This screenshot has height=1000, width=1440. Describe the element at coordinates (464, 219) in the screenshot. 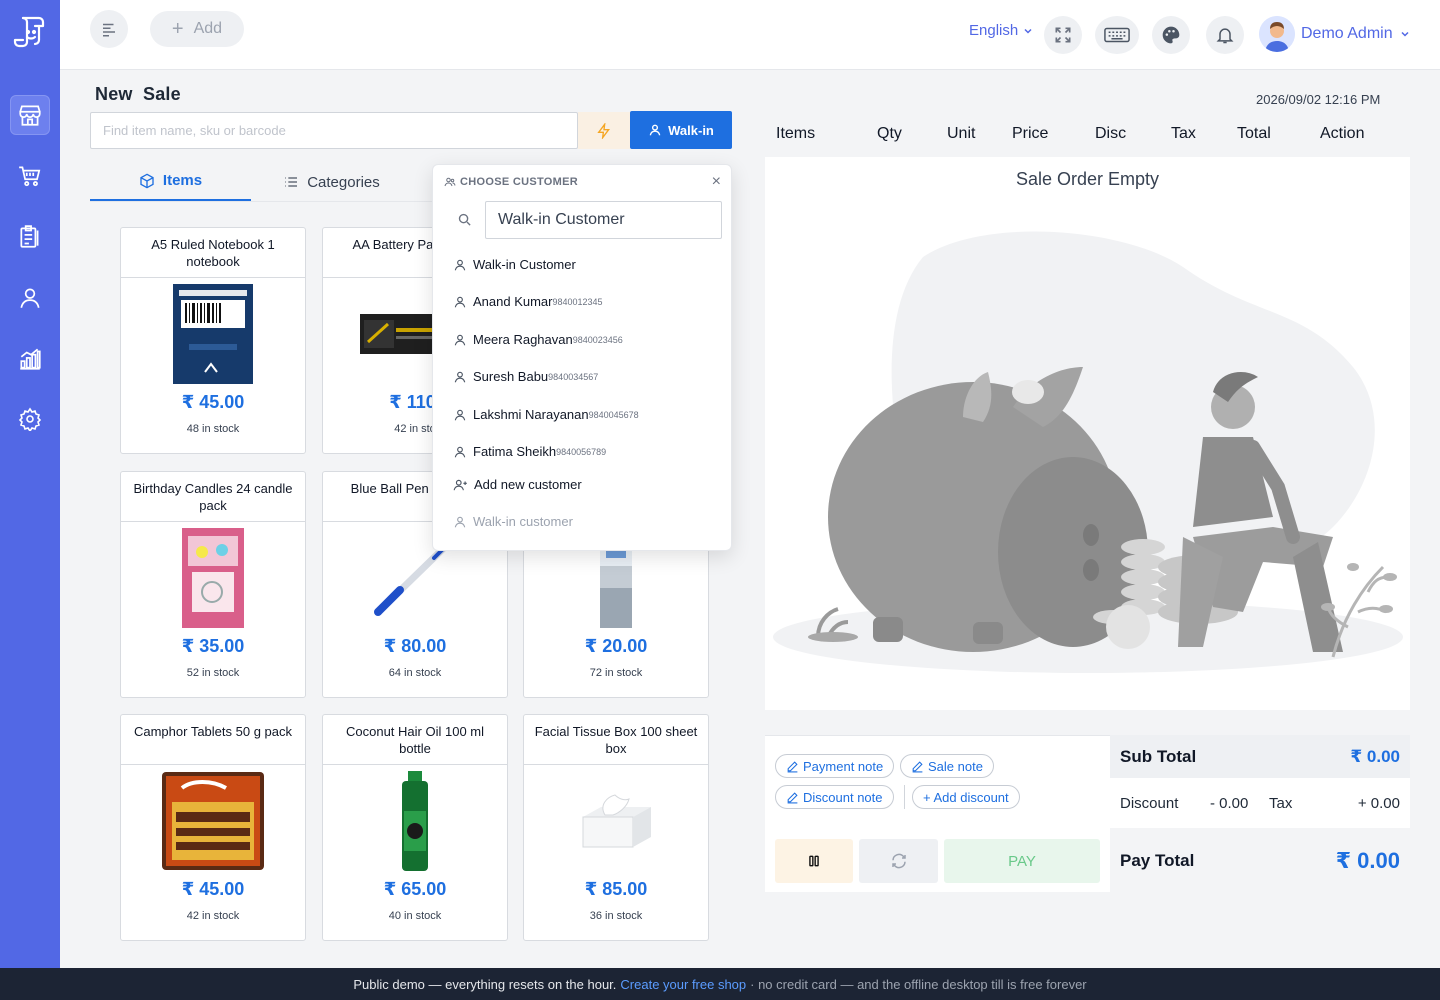

I see `search-icon` at that location.